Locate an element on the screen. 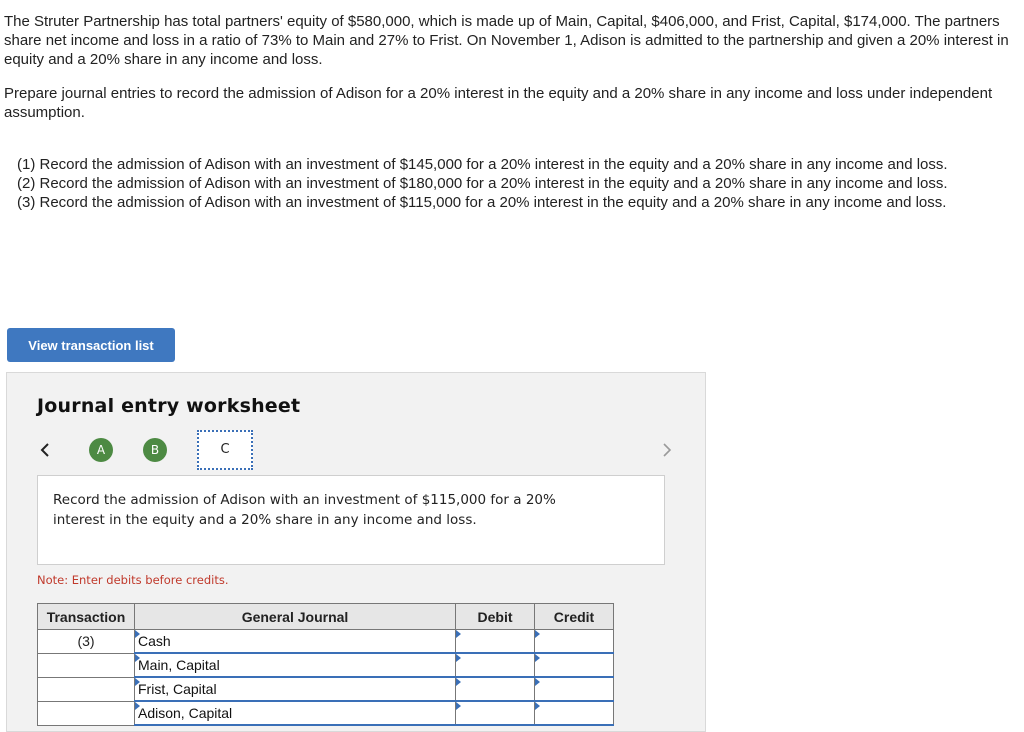  chevron-left-icon is located at coordinates (44, 450).